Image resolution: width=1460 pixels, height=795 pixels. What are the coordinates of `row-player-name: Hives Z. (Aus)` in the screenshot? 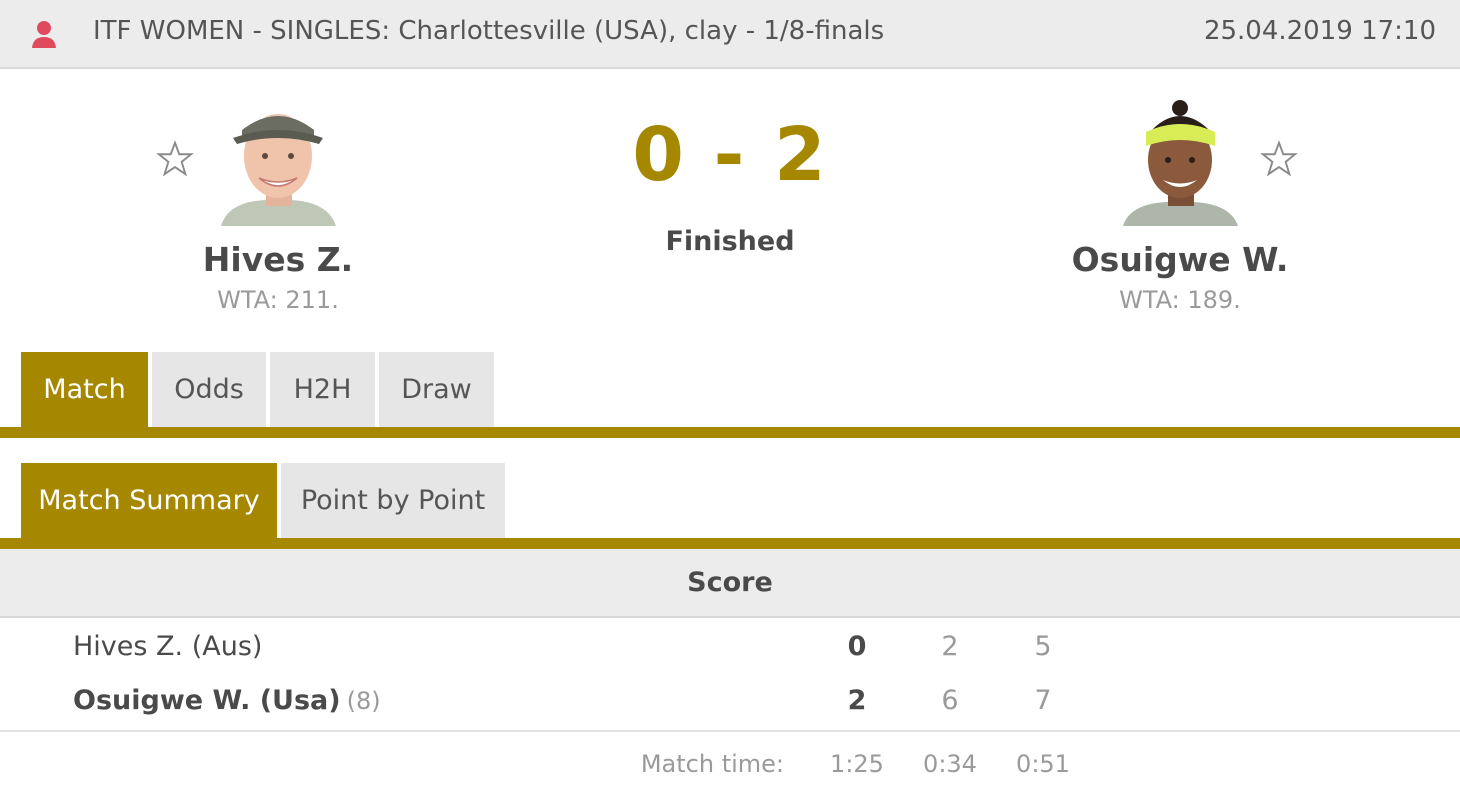 It's located at (167, 646).